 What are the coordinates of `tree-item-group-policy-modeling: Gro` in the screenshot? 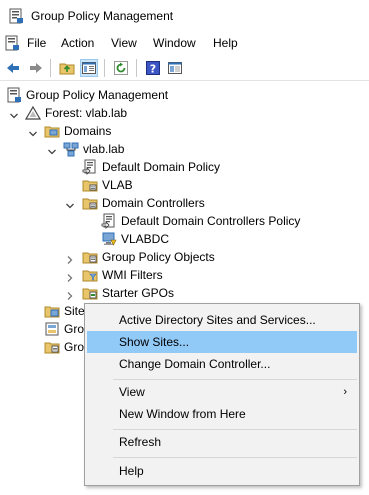 It's located at (64, 329).